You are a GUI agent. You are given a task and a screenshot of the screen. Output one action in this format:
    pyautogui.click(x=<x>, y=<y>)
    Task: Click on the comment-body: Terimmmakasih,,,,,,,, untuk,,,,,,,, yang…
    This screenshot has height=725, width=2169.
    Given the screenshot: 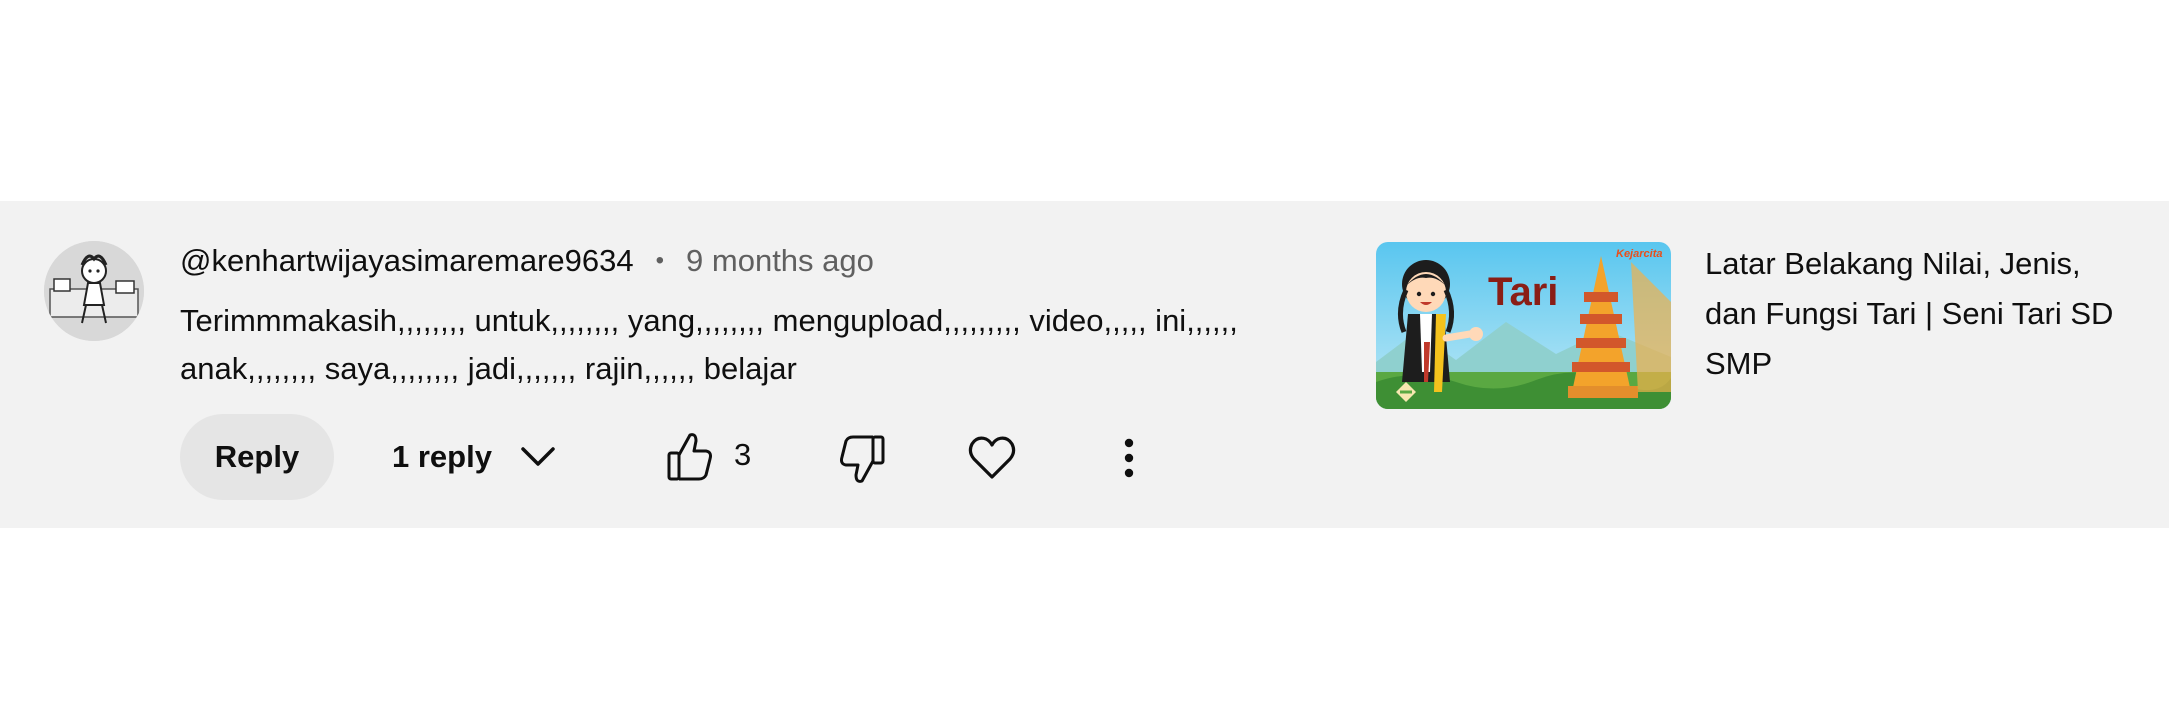 What is the action you would take?
    pyautogui.click(x=709, y=344)
    